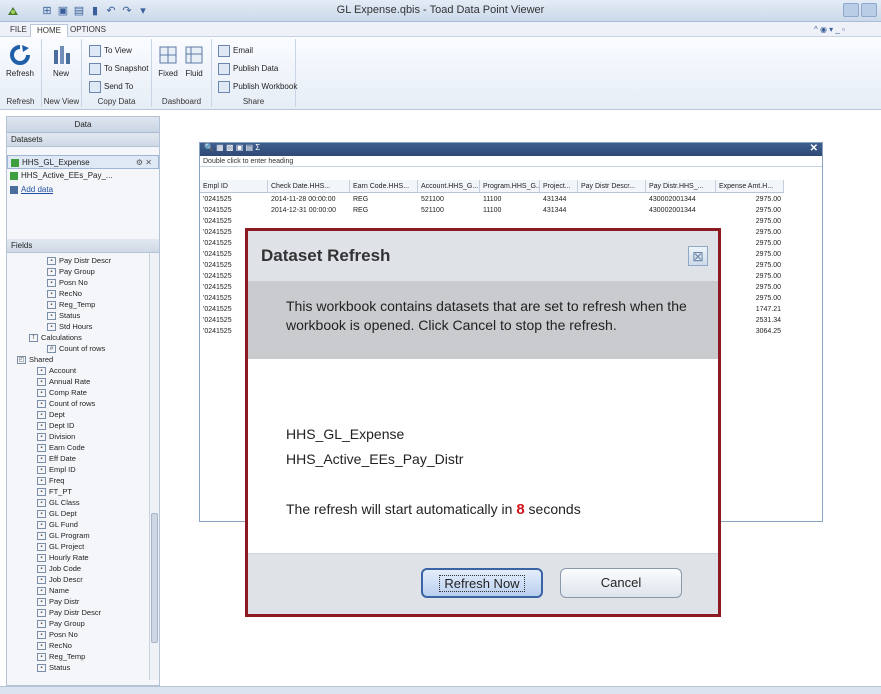 Image resolution: width=881 pixels, height=694 pixels. I want to click on table-cell: 2531.34, so click(750, 320).